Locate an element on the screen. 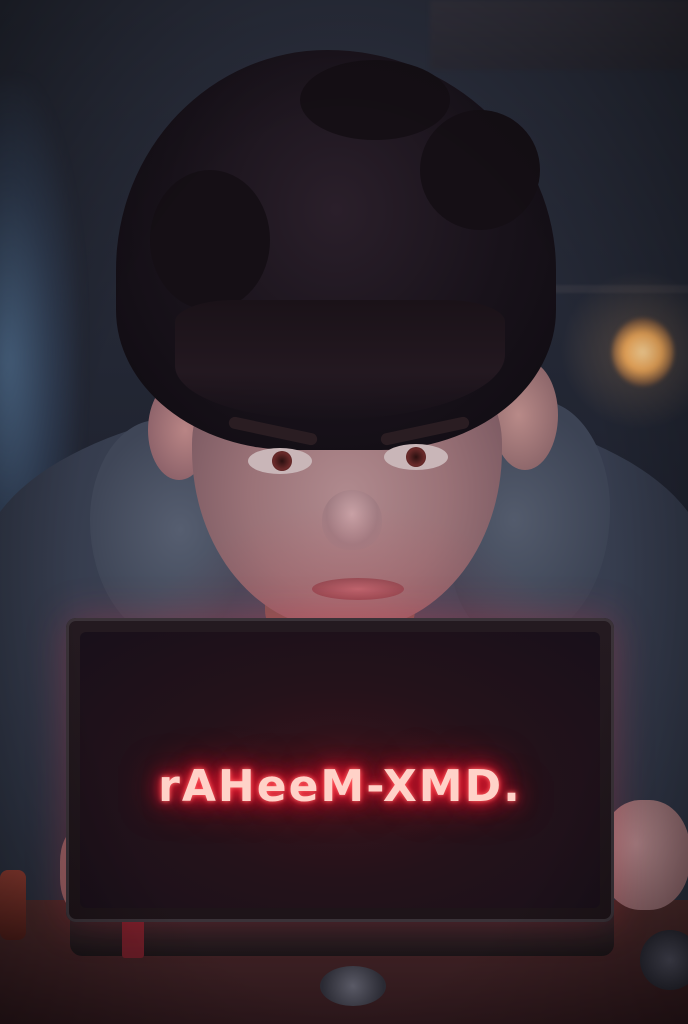 The width and height of the screenshot is (688, 1024). laptop-hinge-accent is located at coordinates (133, 938).